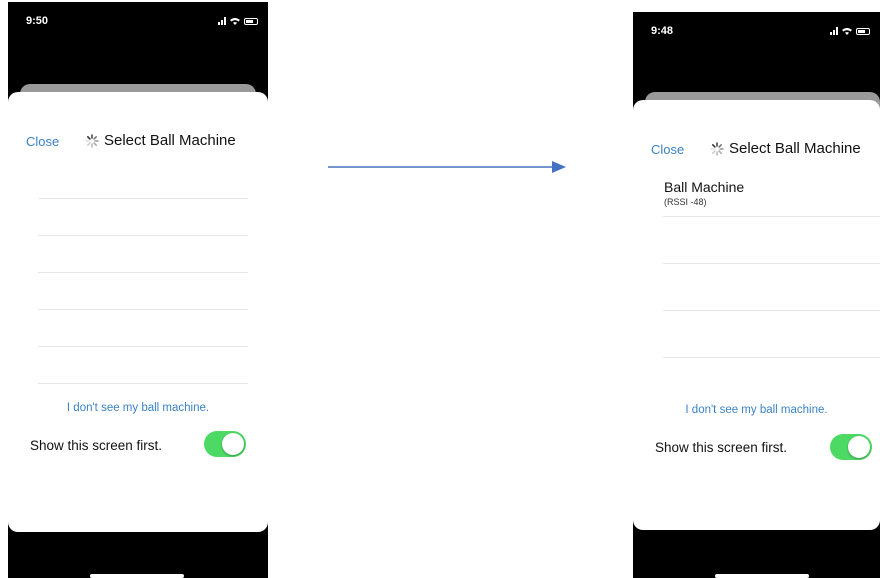  Describe the element at coordinates (37, 21) in the screenshot. I see `status-time: 9:50` at that location.